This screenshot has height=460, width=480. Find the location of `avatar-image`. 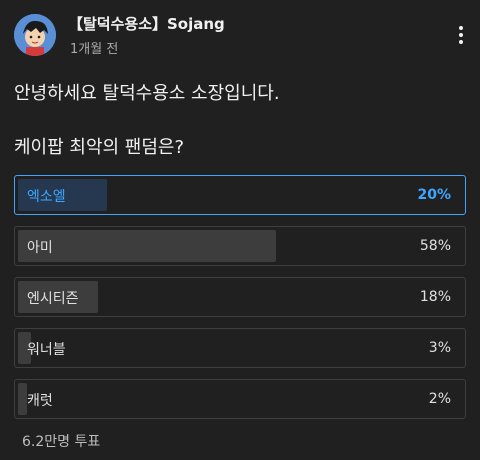

avatar-image is located at coordinates (35, 35).